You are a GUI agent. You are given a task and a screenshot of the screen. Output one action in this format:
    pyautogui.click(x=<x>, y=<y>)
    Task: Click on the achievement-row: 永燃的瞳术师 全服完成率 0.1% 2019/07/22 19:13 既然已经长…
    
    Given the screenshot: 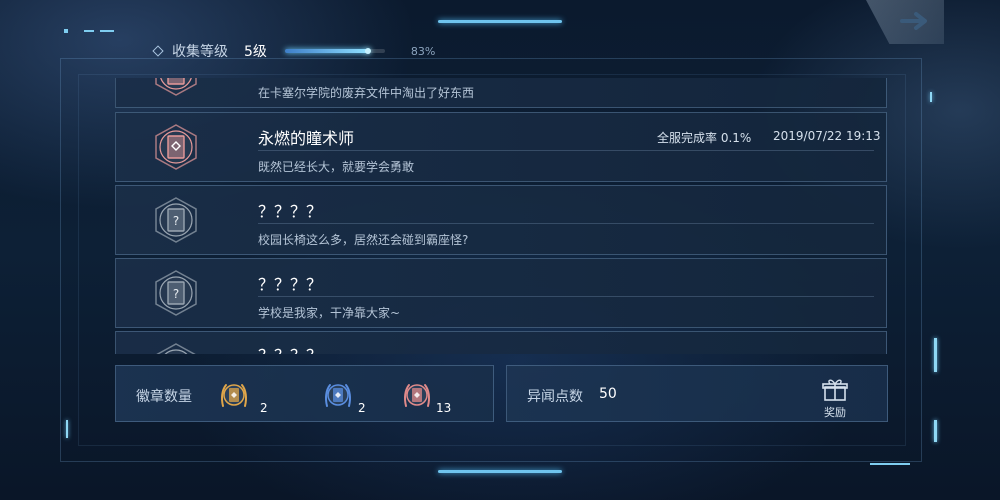 What is the action you would take?
    pyautogui.click(x=501, y=147)
    